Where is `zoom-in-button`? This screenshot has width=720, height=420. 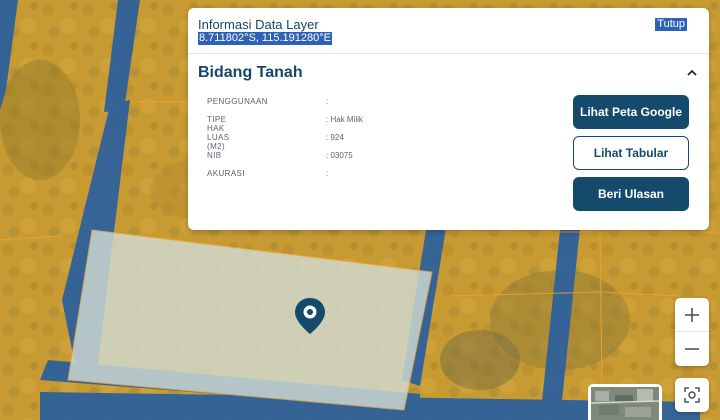
zoom-in-button is located at coordinates (692, 315).